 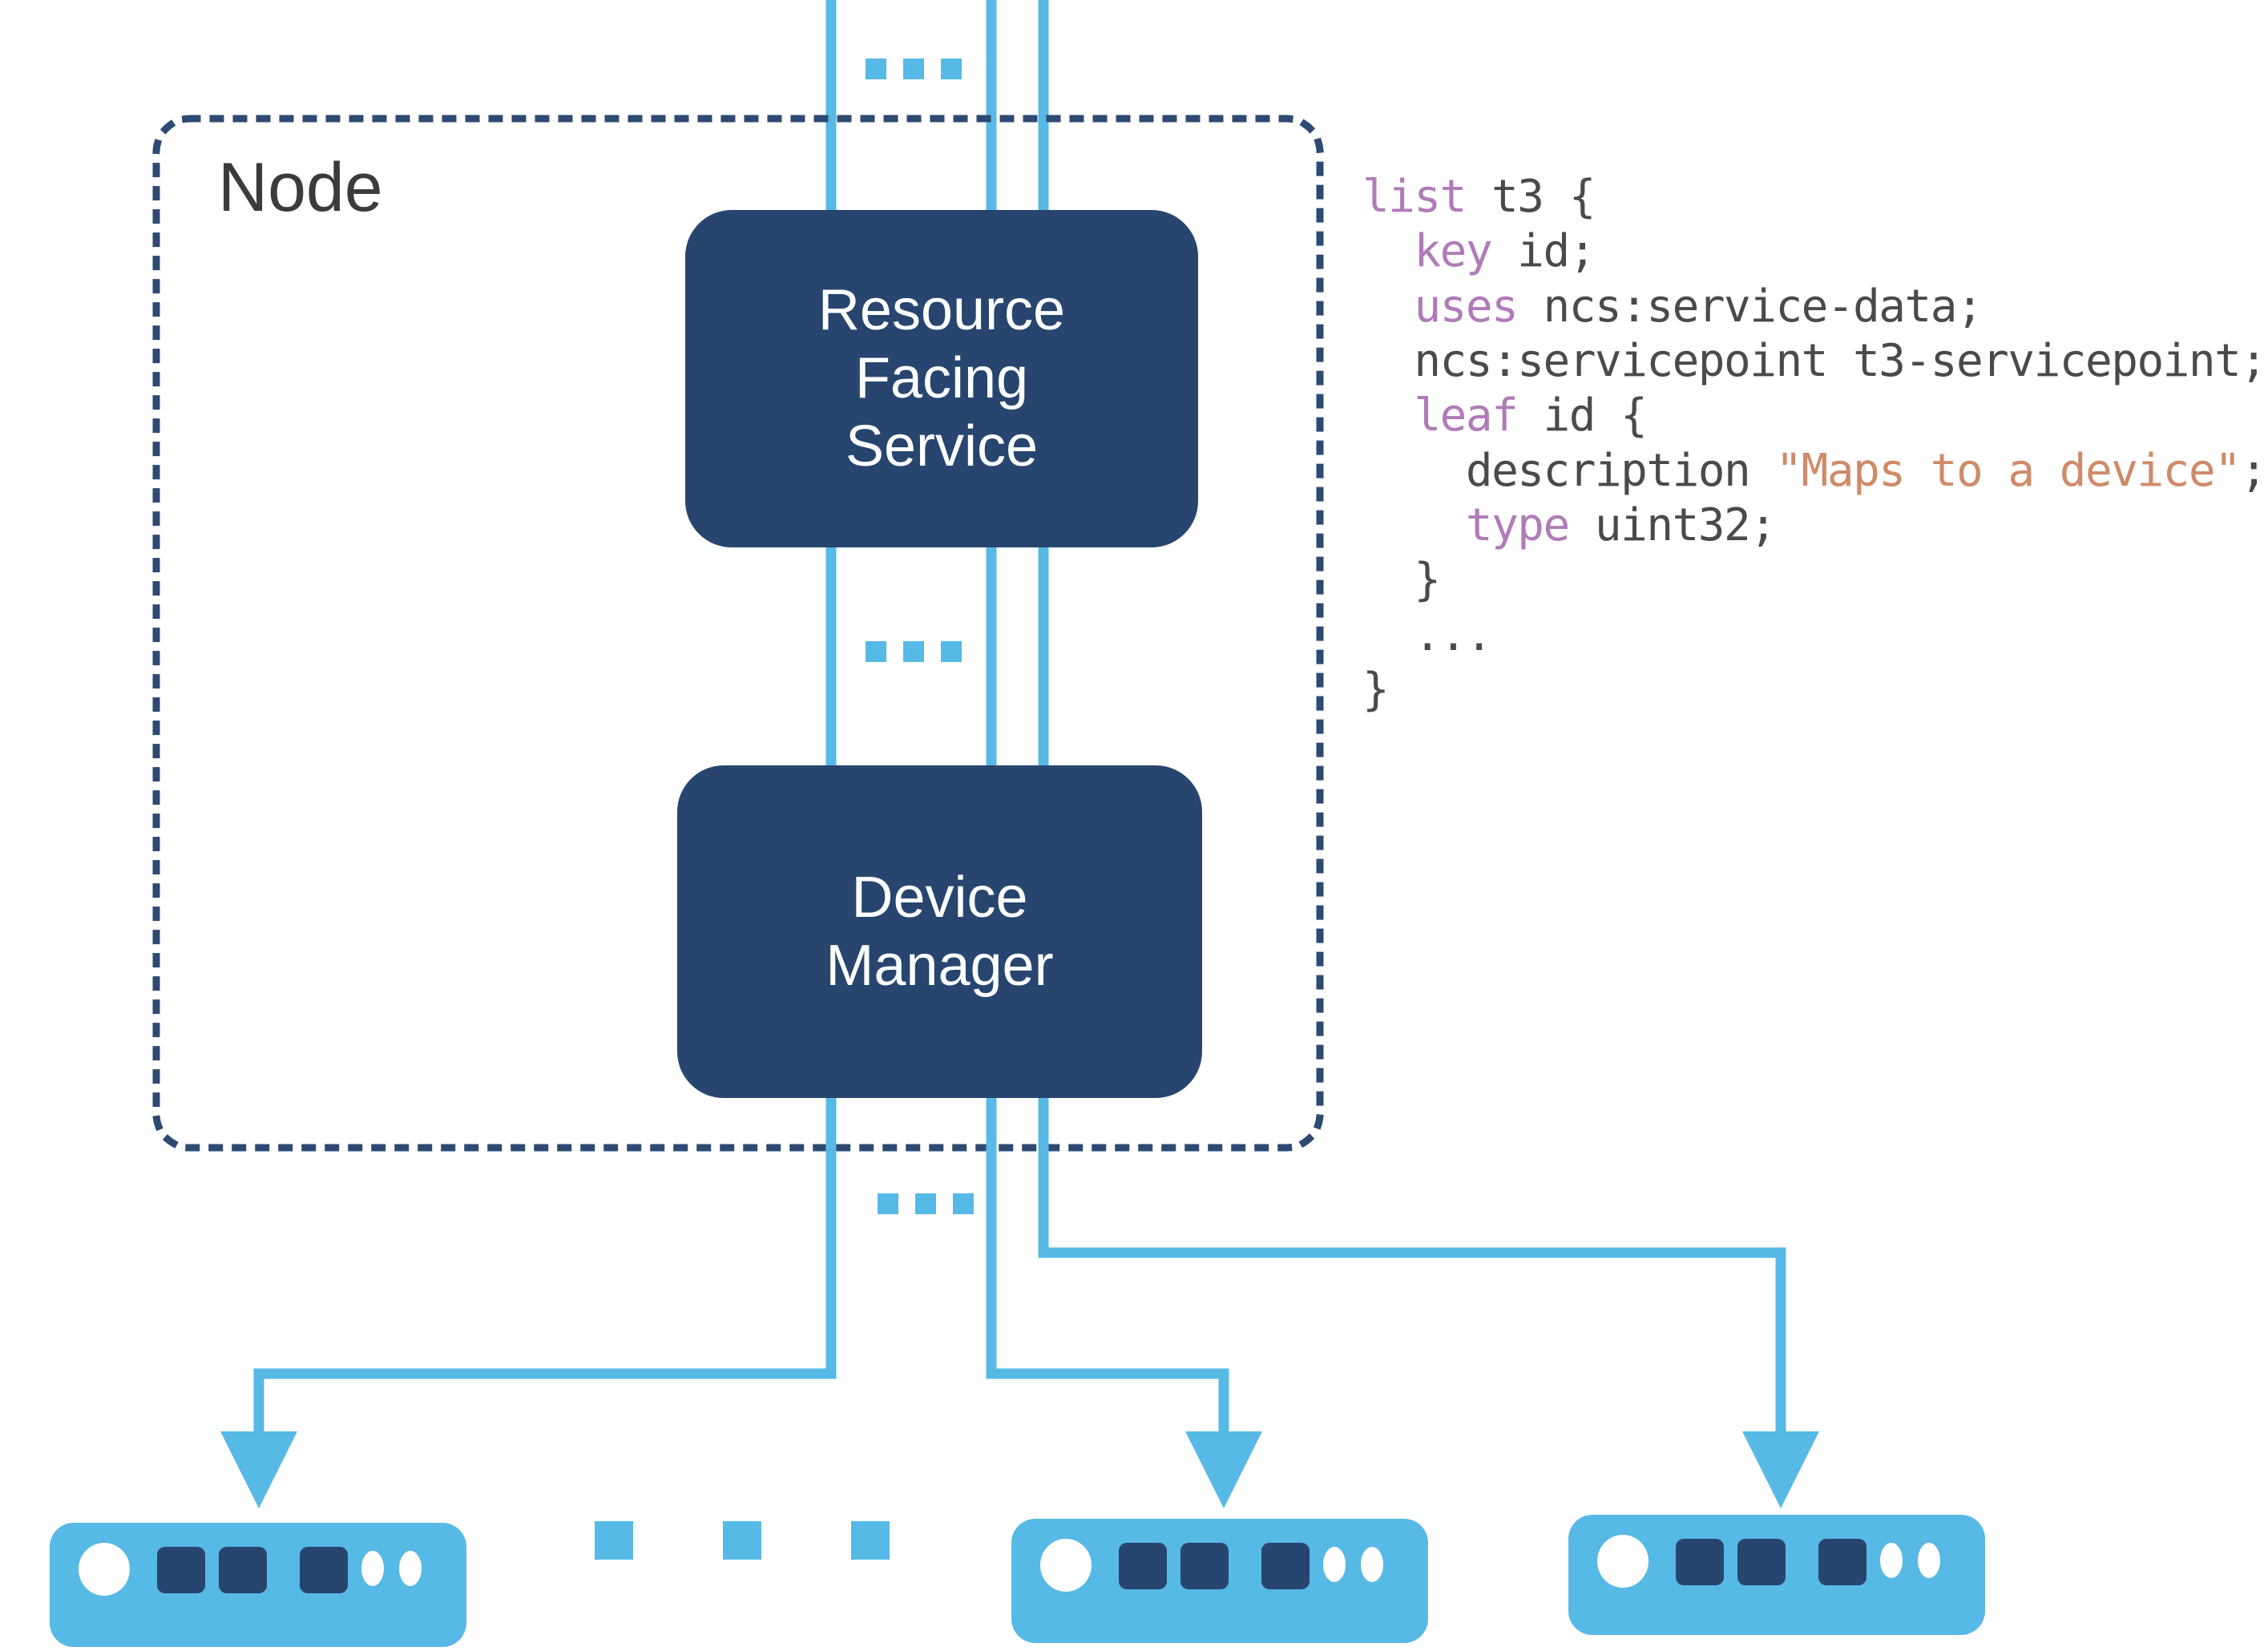 I want to click on ellipsis-below-node, so click(x=926, y=1203).